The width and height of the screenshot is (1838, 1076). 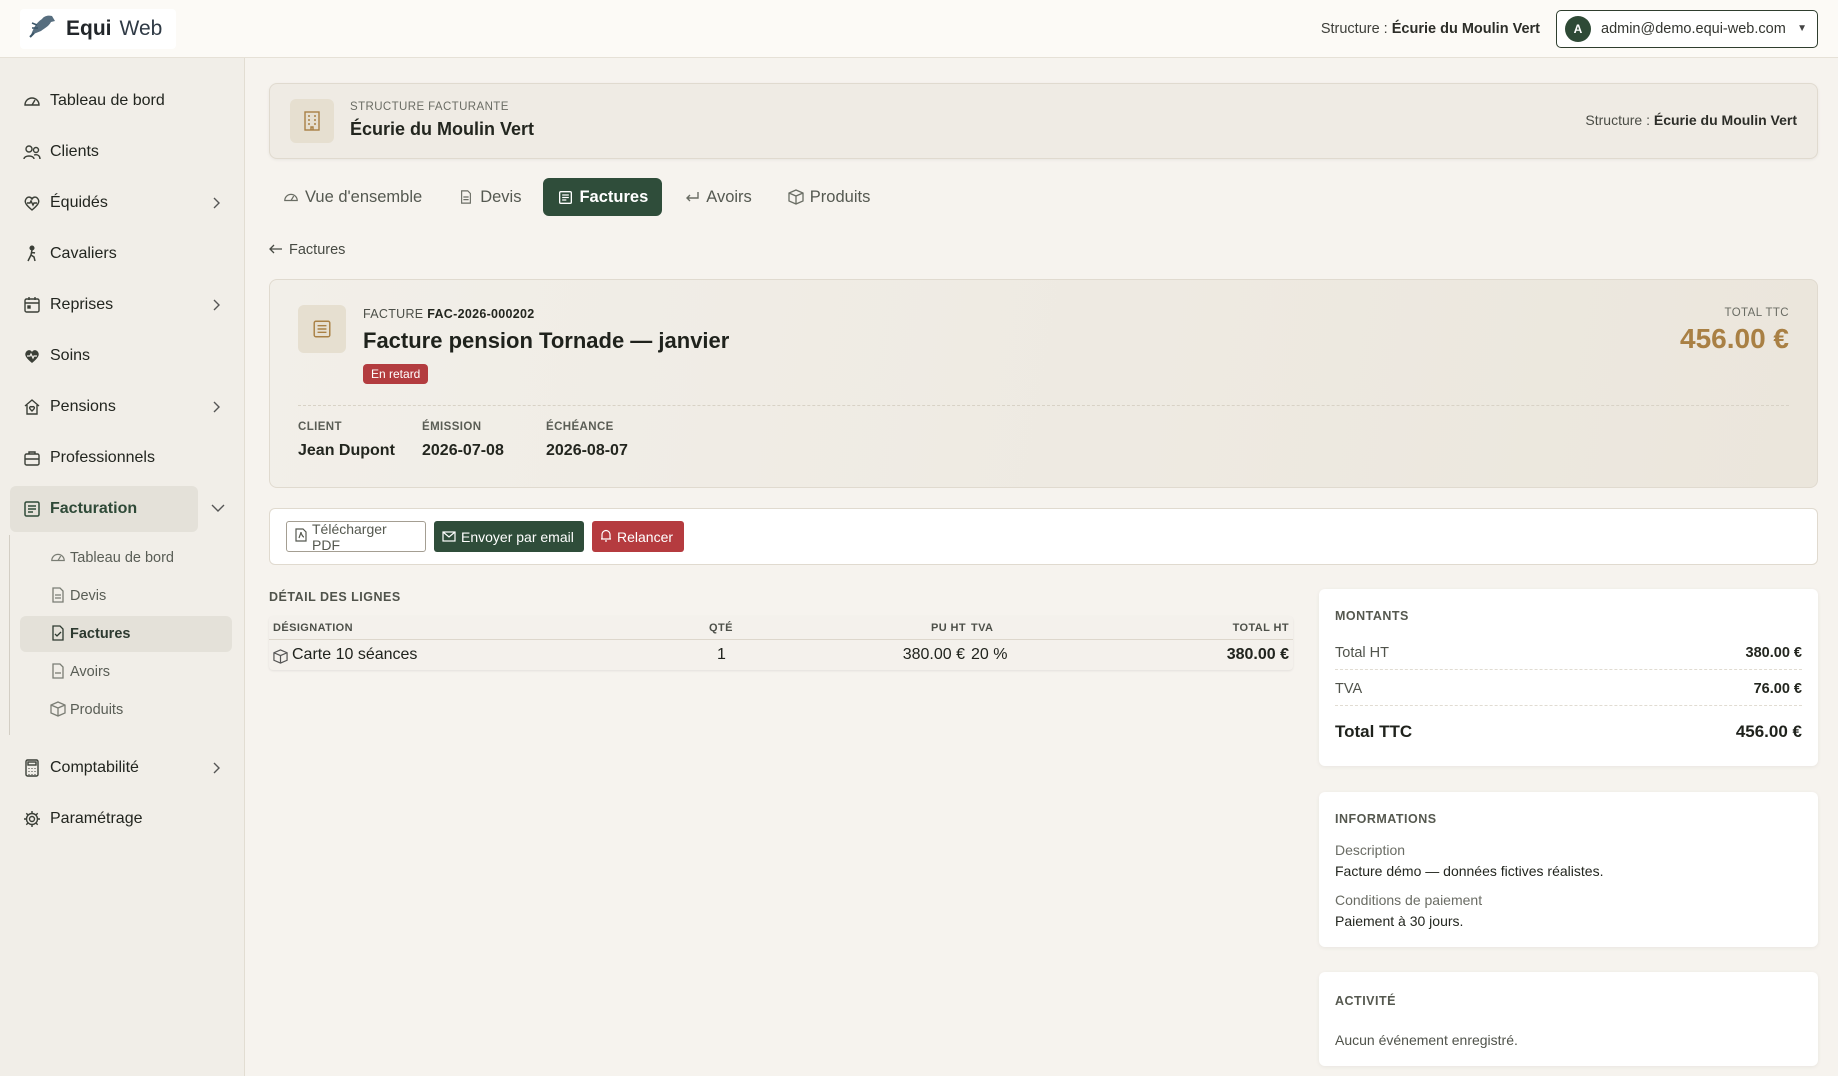 I want to click on subnav-label: Tableau de bord, so click(x=122, y=558).